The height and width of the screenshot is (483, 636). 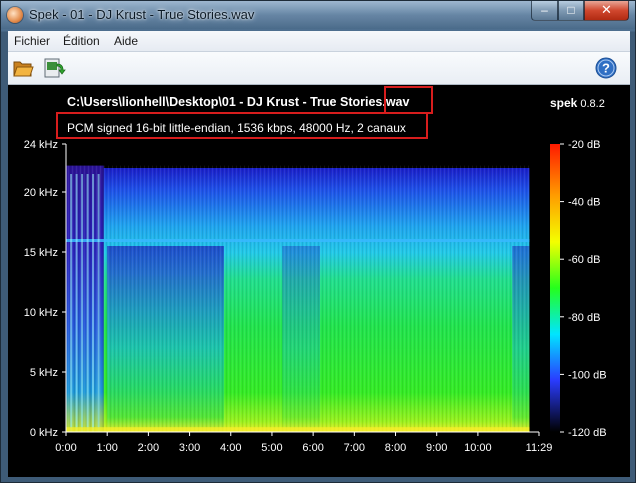 What do you see at coordinates (298, 240) in the screenshot?
I see `spectrum-16khz-line` at bounding box center [298, 240].